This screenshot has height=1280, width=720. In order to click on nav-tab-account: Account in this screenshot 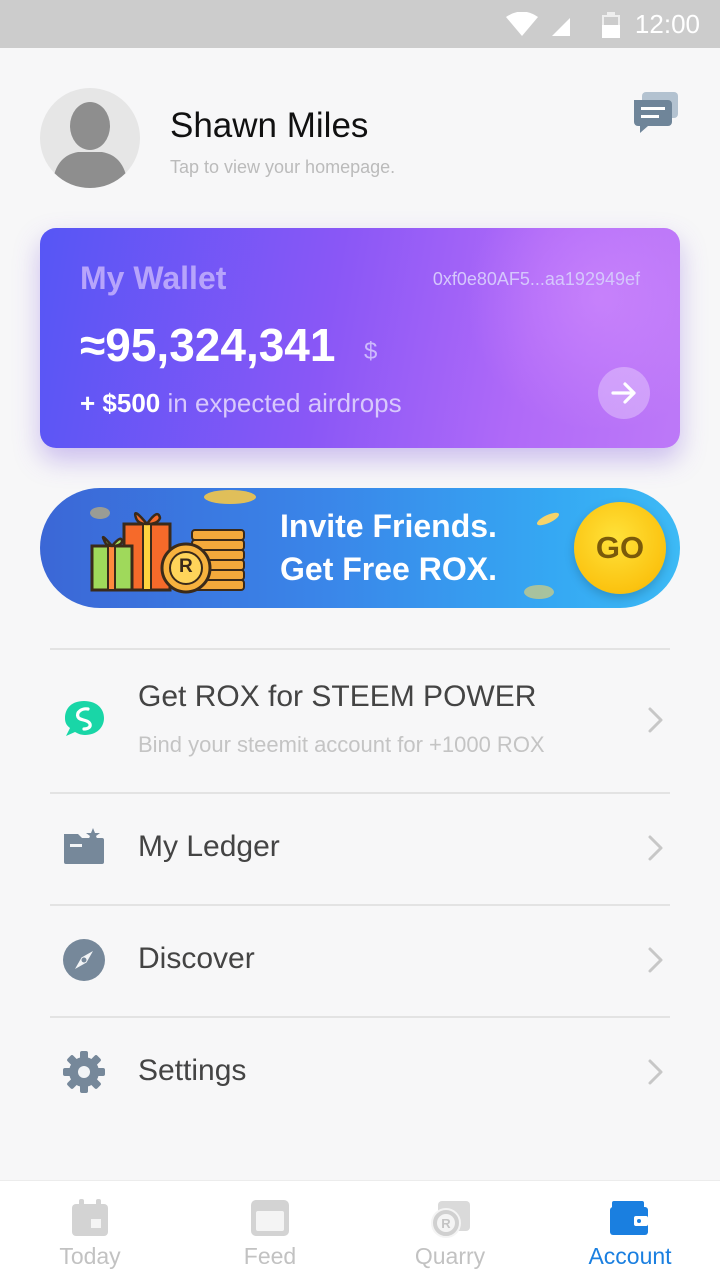, I will do `click(630, 1230)`.